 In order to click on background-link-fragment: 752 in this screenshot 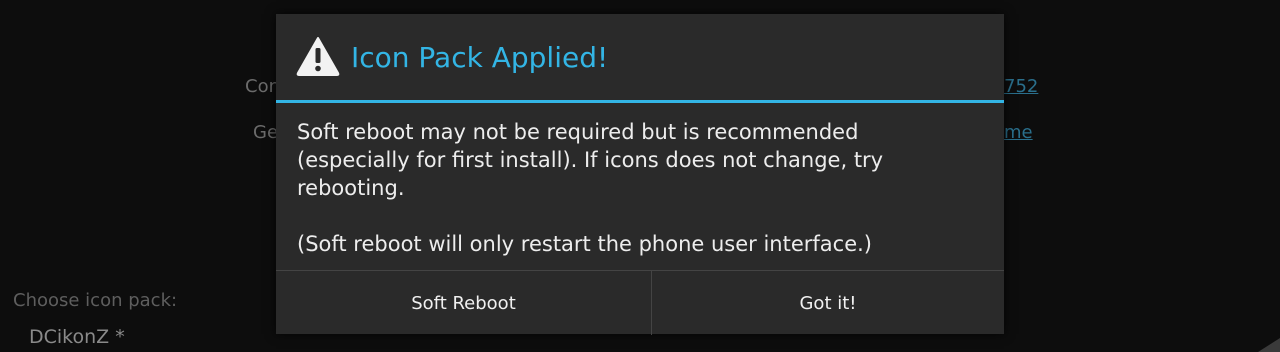, I will do `click(1021, 86)`.